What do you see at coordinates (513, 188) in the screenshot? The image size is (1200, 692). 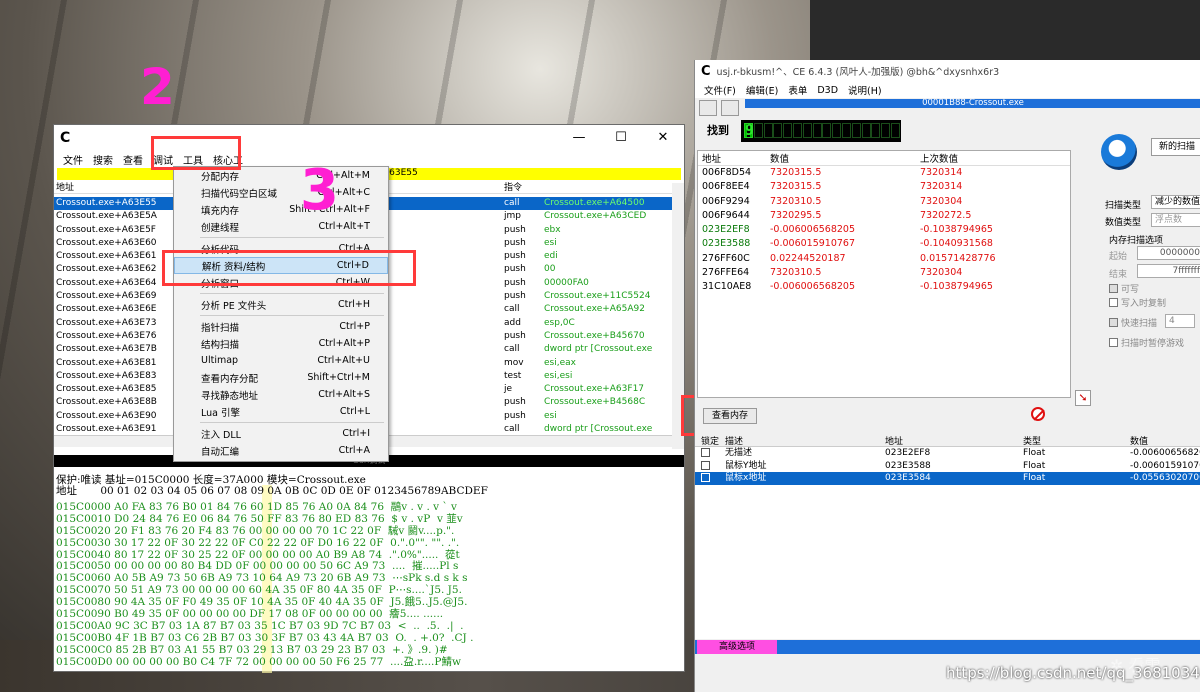 I see `header-opcode: 指令` at bounding box center [513, 188].